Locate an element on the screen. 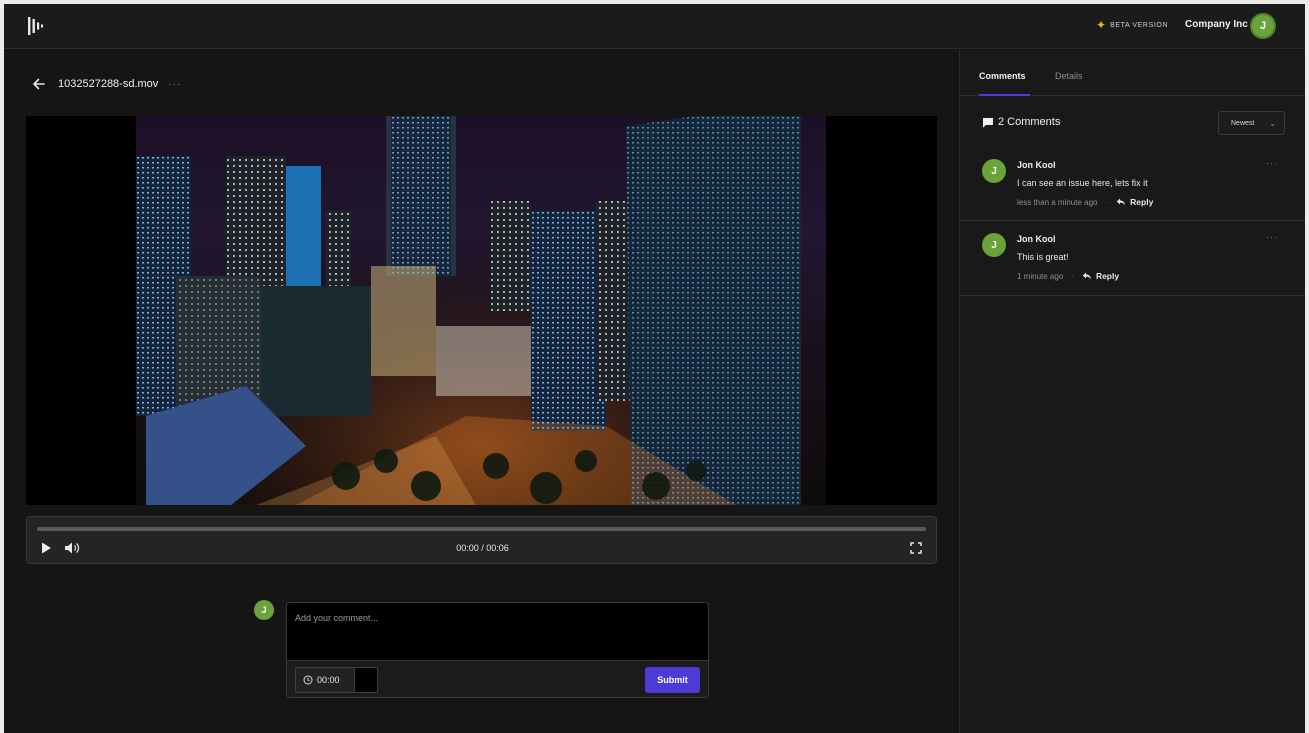  progress-bar is located at coordinates (481, 529).